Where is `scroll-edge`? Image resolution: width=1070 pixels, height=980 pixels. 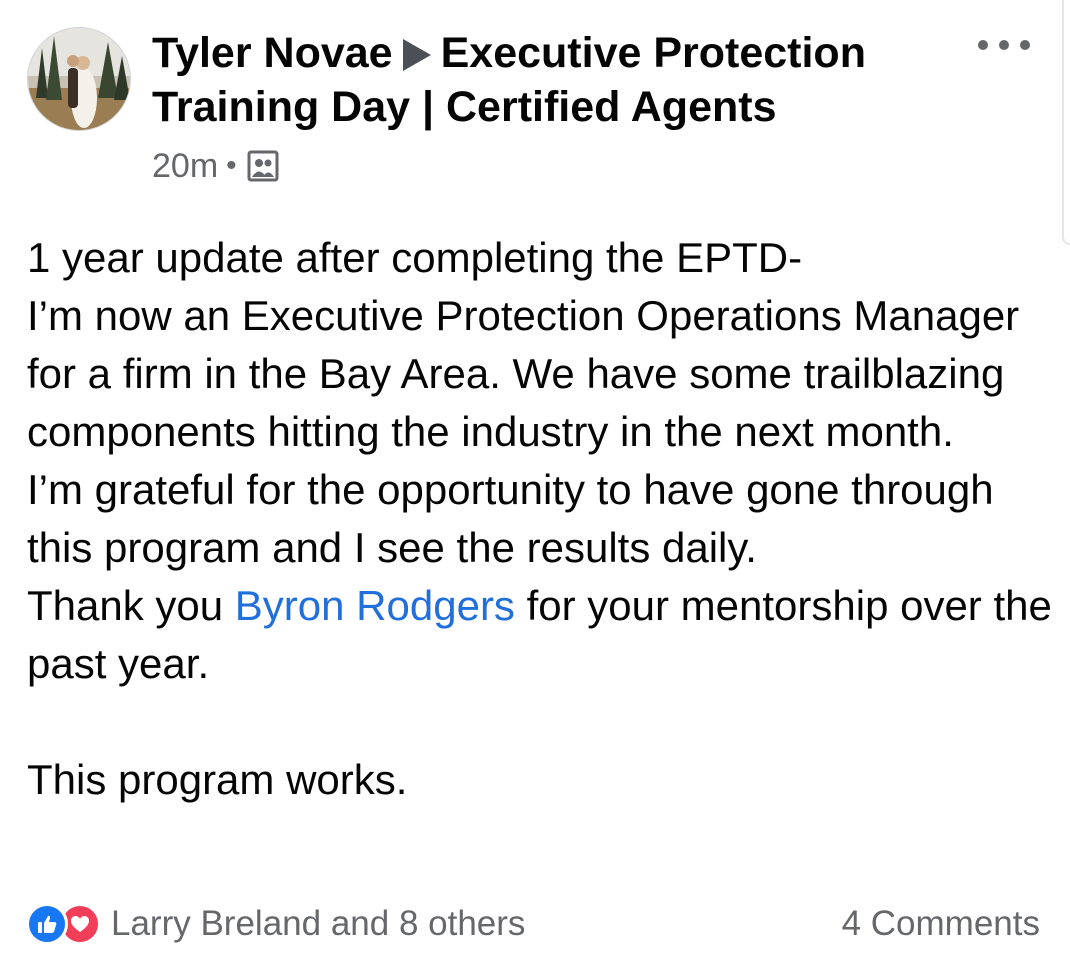 scroll-edge is located at coordinates (1066, 122).